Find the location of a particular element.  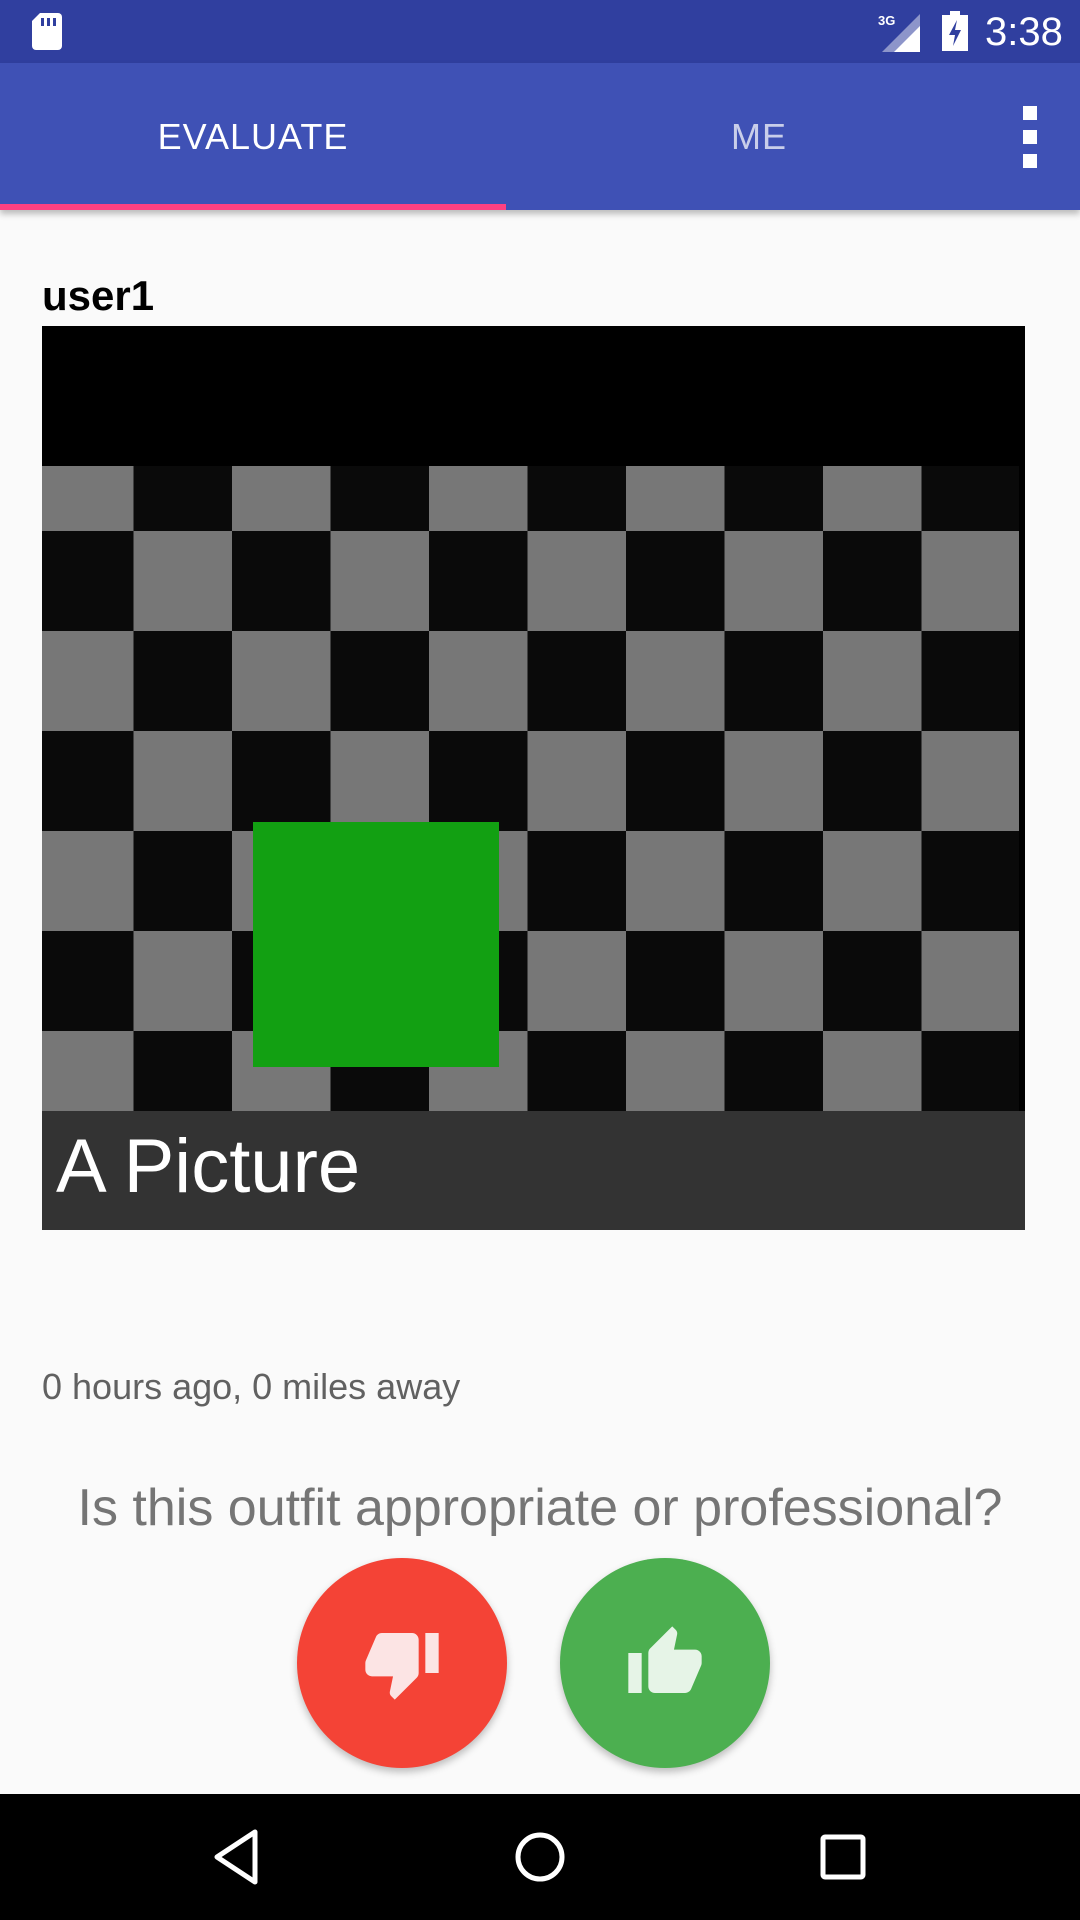

battery-charging-icon is located at coordinates (955, 31).